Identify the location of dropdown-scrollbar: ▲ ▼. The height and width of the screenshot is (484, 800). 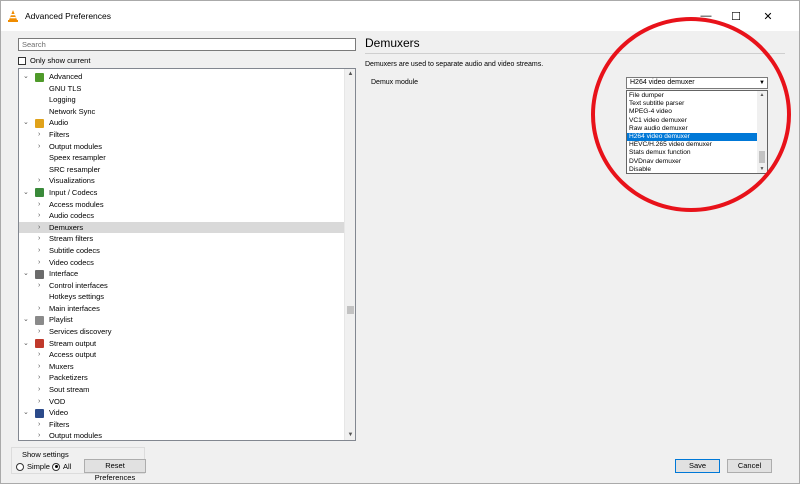
(762, 132).